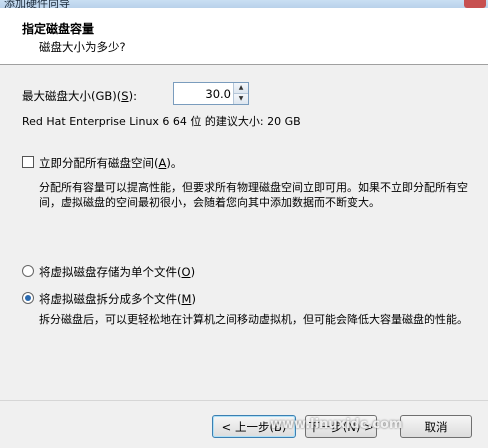 The height and width of the screenshot is (448, 488). I want to click on wizard-header: 指定磁盘容量 磁盘大小为多少?, so click(244, 36).